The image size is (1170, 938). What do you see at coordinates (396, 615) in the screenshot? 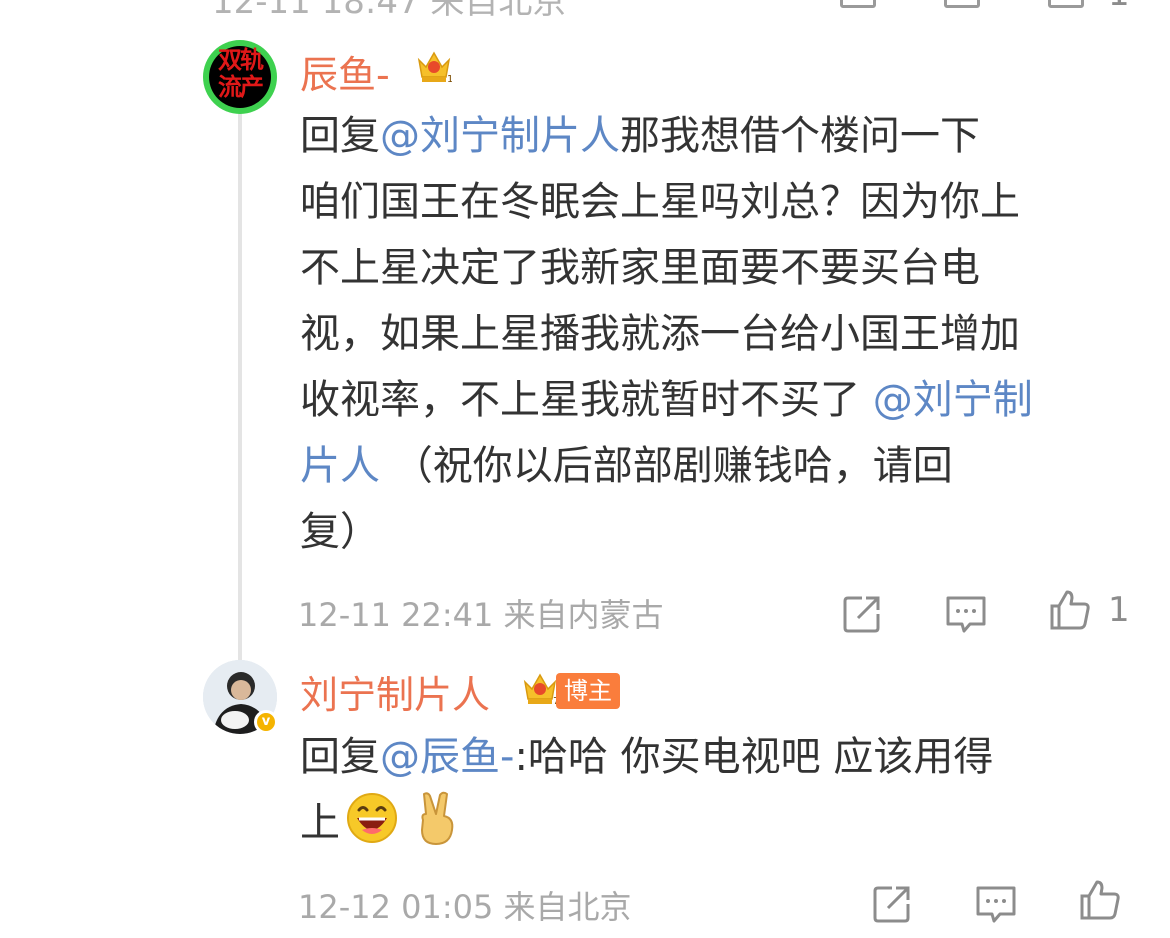
I see `timestamp: 12-11 22:41` at bounding box center [396, 615].